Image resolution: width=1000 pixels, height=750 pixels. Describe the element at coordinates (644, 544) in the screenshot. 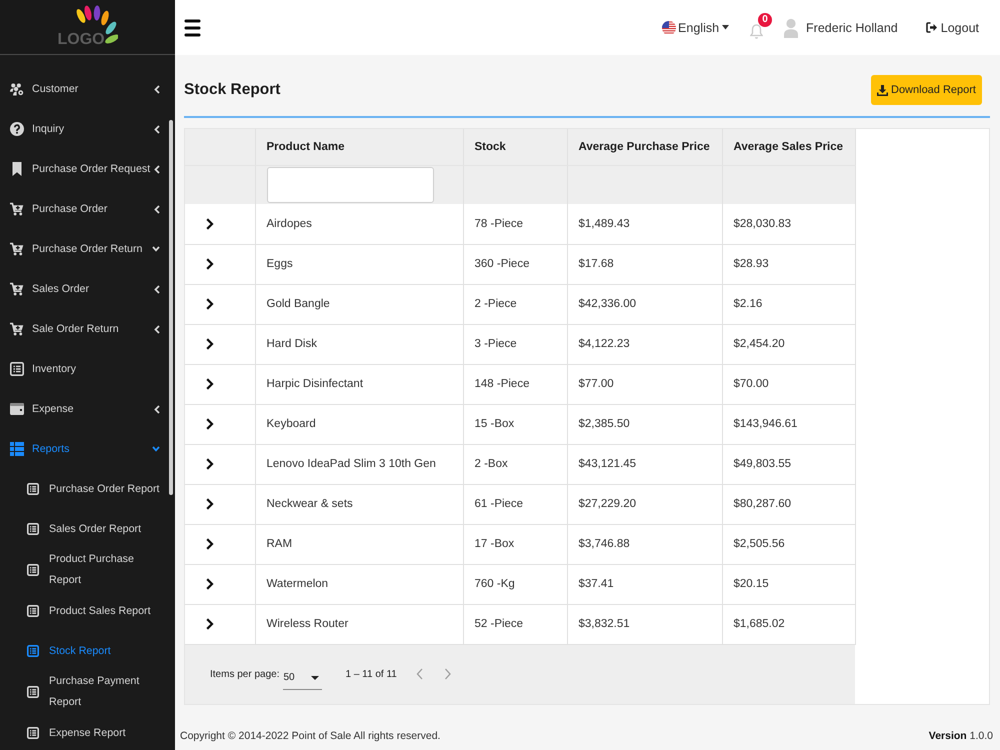

I see `table-cell: $3,746.88` at that location.